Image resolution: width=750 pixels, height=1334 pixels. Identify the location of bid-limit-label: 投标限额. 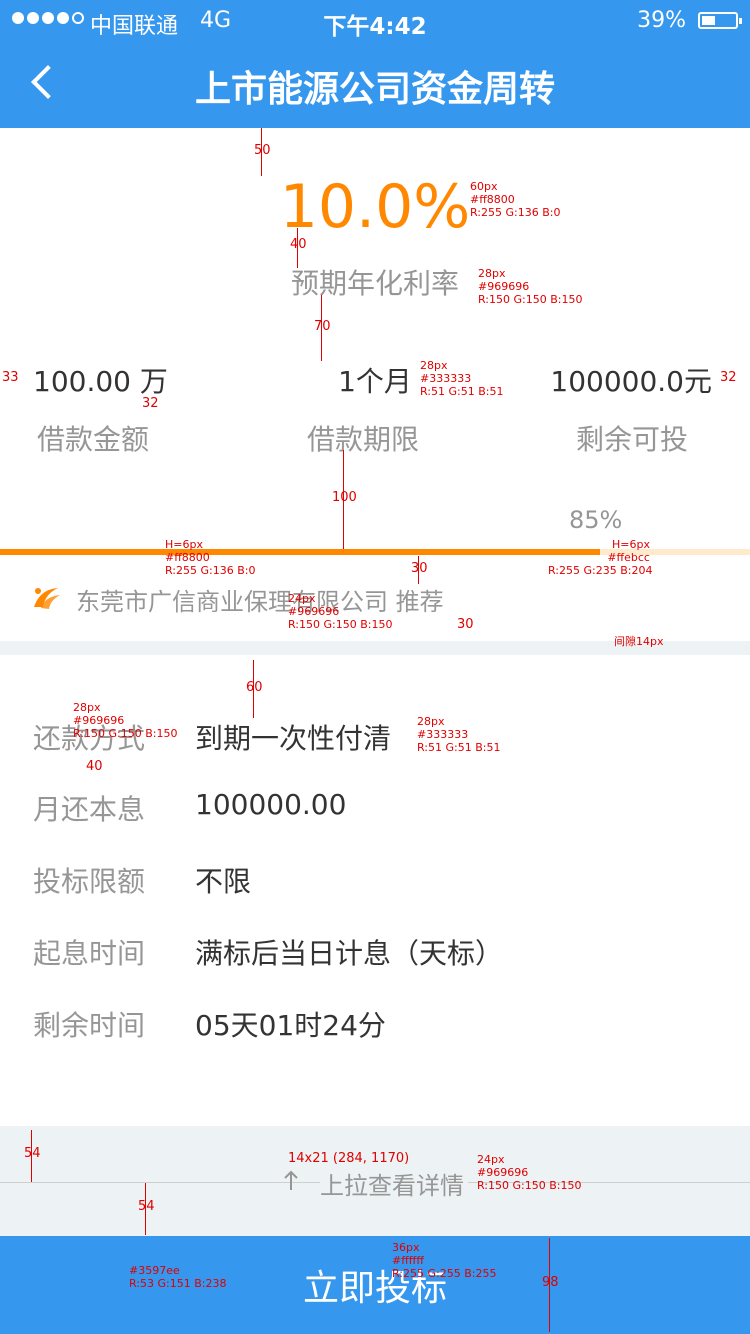
(89, 881).